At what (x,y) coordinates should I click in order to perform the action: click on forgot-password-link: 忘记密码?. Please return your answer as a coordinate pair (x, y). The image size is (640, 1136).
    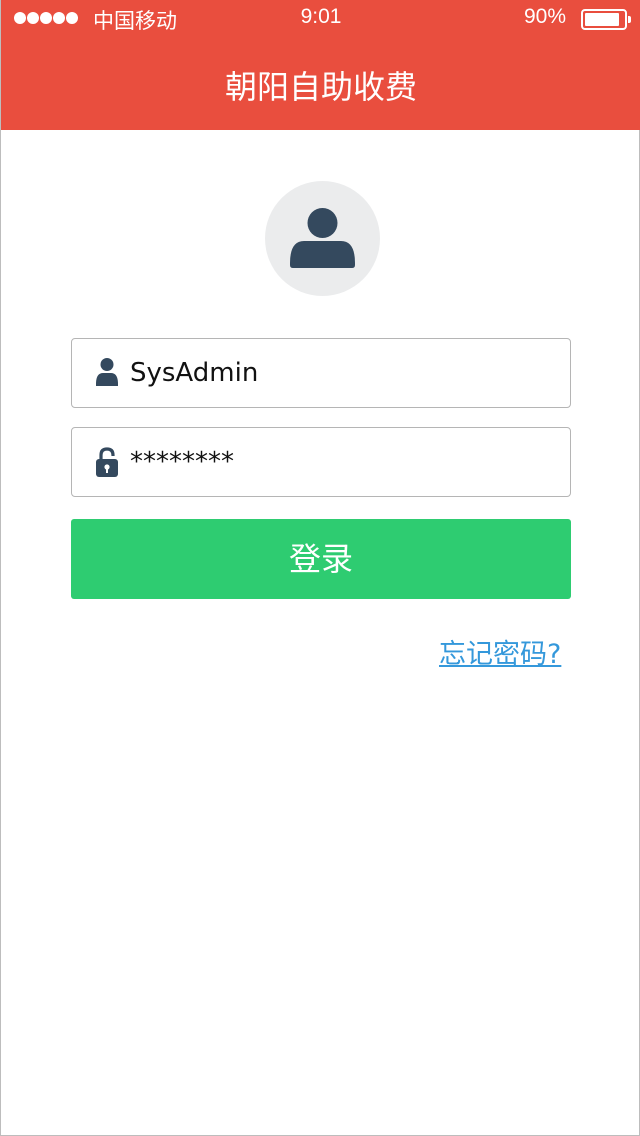
    Looking at the image, I should click on (500, 651).